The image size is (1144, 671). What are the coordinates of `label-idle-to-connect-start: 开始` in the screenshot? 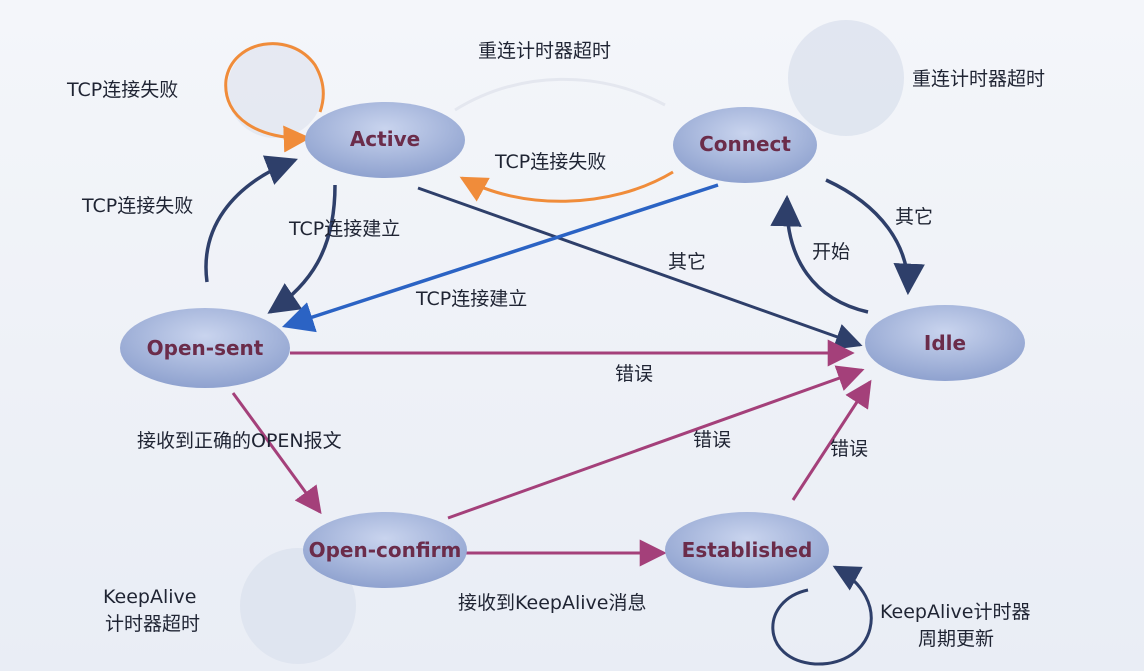 It's located at (831, 252).